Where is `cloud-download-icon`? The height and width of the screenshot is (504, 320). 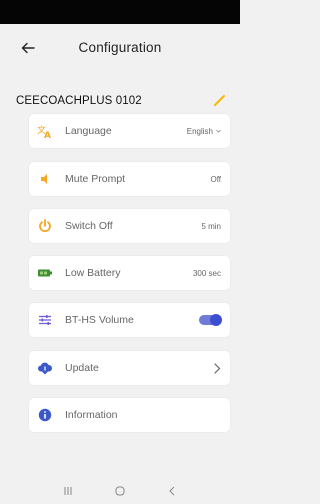 cloud-download-icon is located at coordinates (45, 368).